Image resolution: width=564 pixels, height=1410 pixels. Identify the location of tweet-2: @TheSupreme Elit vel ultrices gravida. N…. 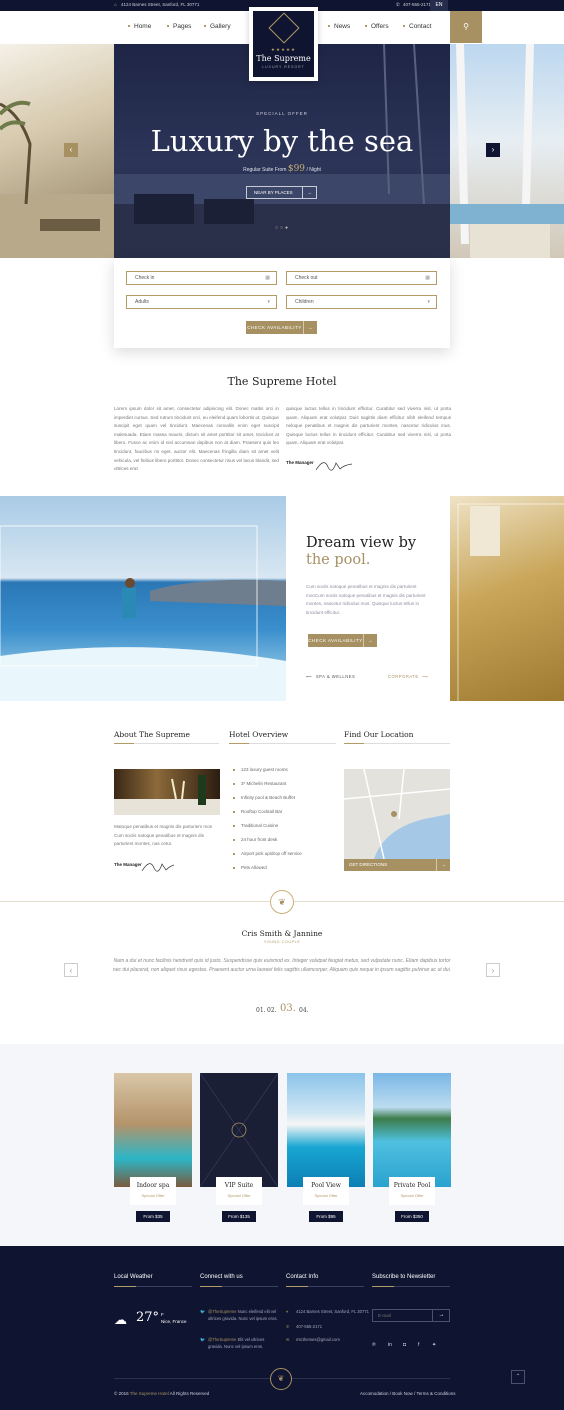
(244, 1343).